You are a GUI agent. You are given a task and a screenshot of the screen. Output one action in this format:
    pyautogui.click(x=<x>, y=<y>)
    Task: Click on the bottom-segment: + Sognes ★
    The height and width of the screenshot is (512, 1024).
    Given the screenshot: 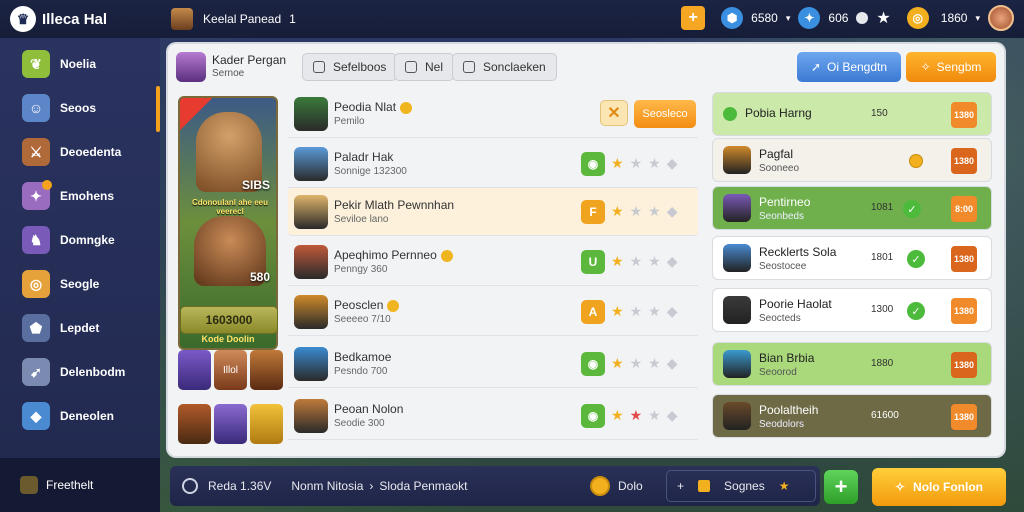 What is the action you would take?
    pyautogui.click(x=741, y=486)
    